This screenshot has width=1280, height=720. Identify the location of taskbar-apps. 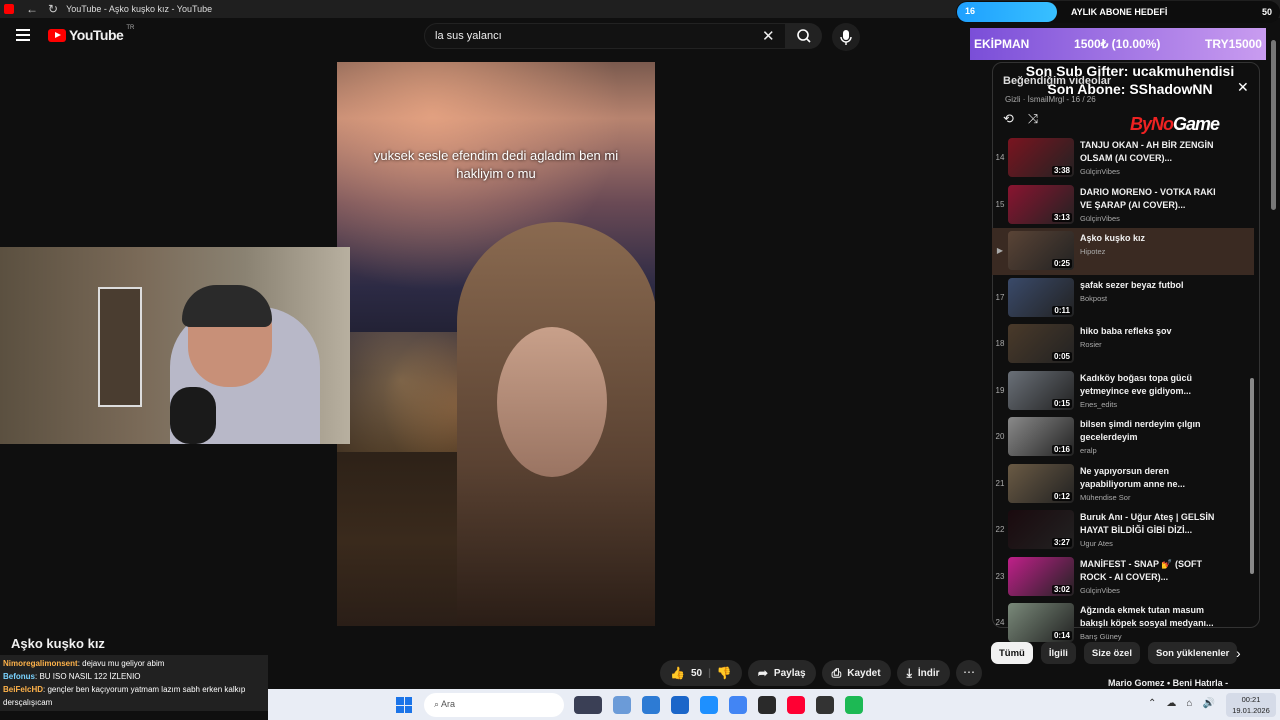
(718, 705).